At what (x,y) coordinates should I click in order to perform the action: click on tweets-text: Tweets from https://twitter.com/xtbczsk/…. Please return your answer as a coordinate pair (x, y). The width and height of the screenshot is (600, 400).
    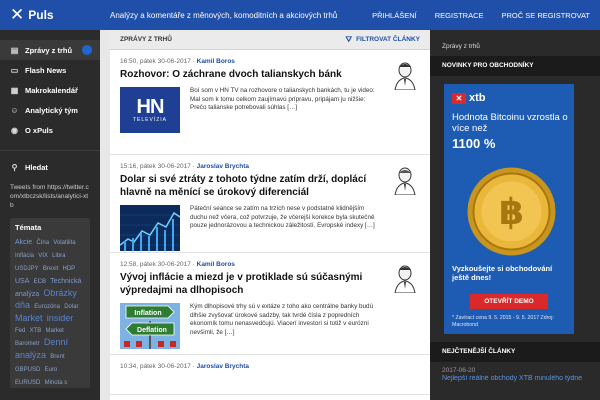
    Looking at the image, I should click on (50, 193).